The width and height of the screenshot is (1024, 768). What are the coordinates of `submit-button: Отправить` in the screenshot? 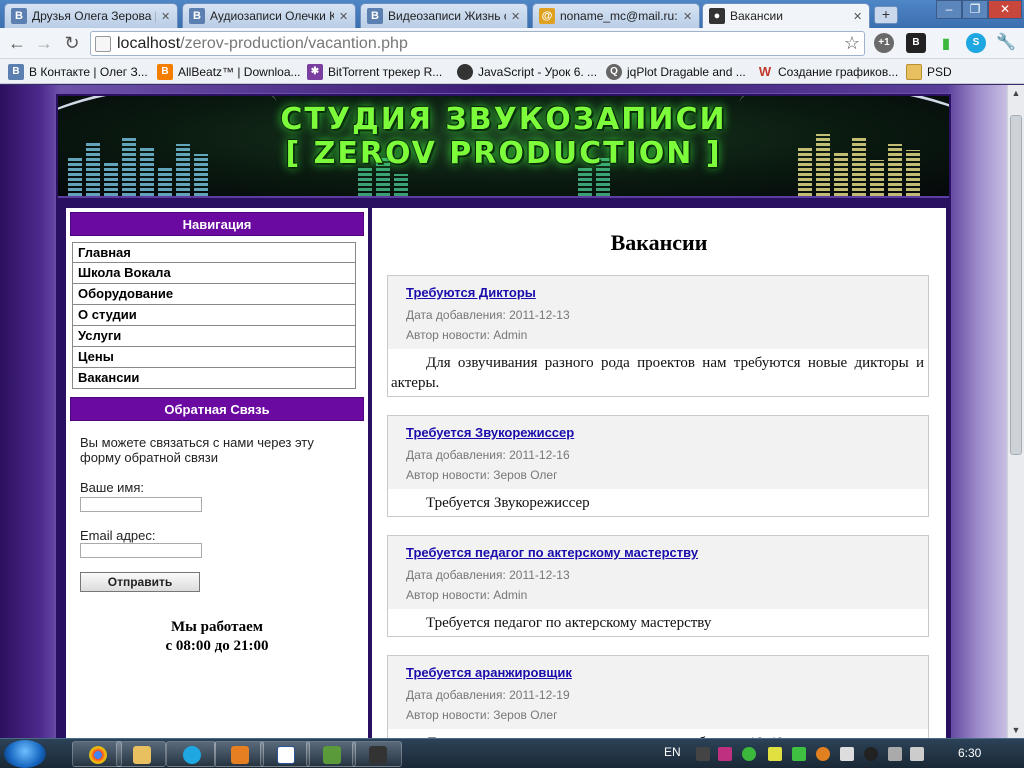 It's located at (140, 582).